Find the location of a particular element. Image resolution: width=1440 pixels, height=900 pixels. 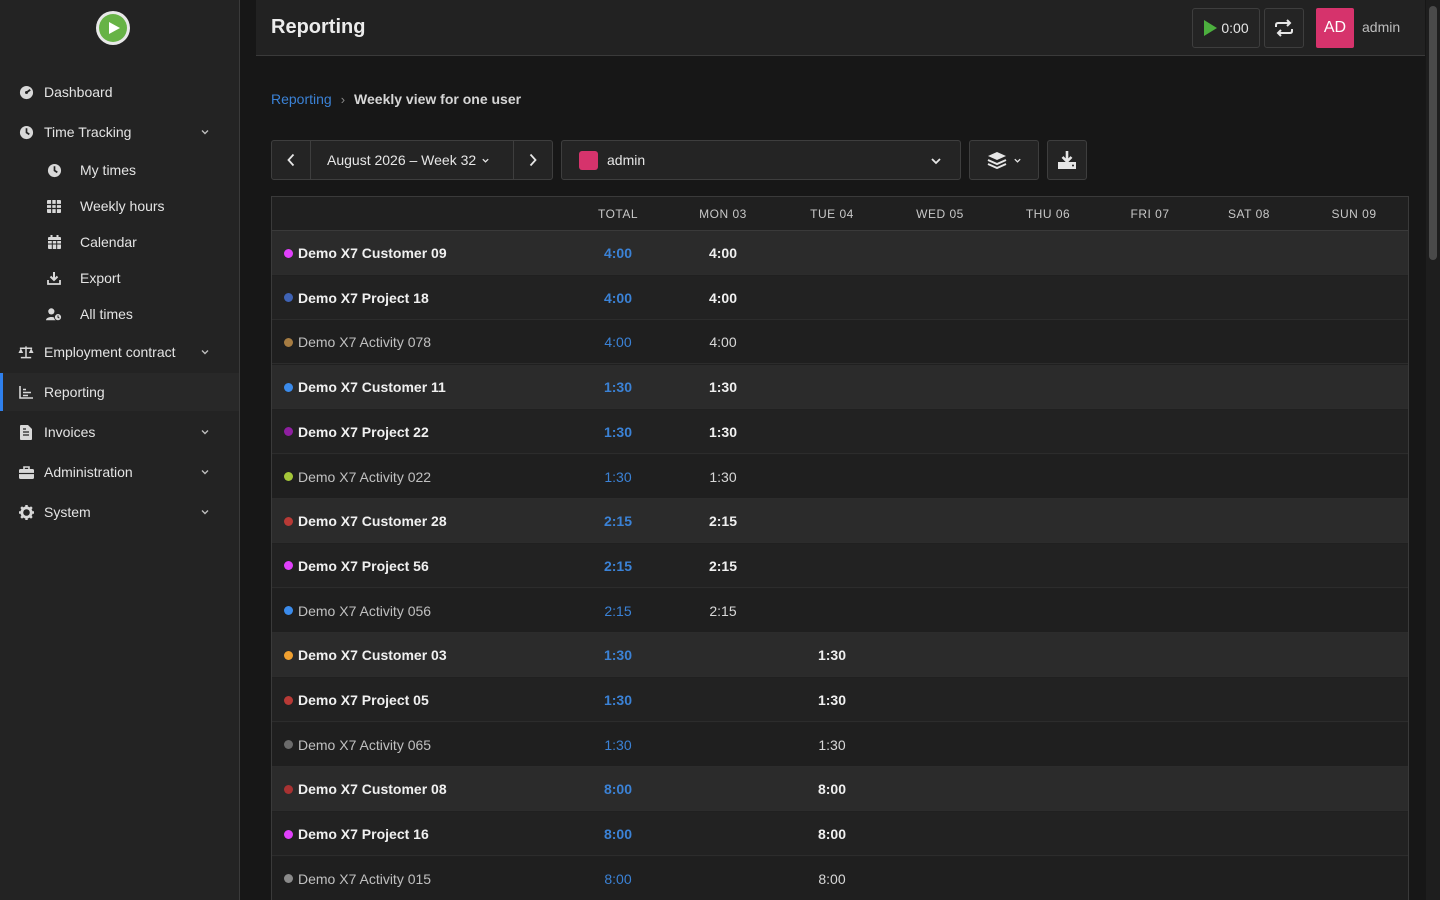

row-name-label: Demo X7 Customer 03 is located at coordinates (372, 655).